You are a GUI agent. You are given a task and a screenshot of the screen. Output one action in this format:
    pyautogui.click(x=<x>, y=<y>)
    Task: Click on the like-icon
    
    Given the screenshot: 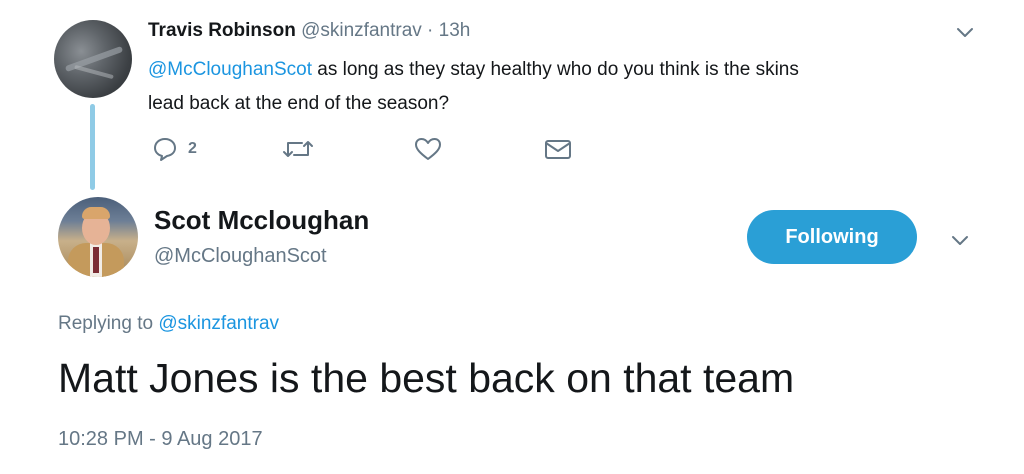 What is the action you would take?
    pyautogui.click(x=428, y=149)
    